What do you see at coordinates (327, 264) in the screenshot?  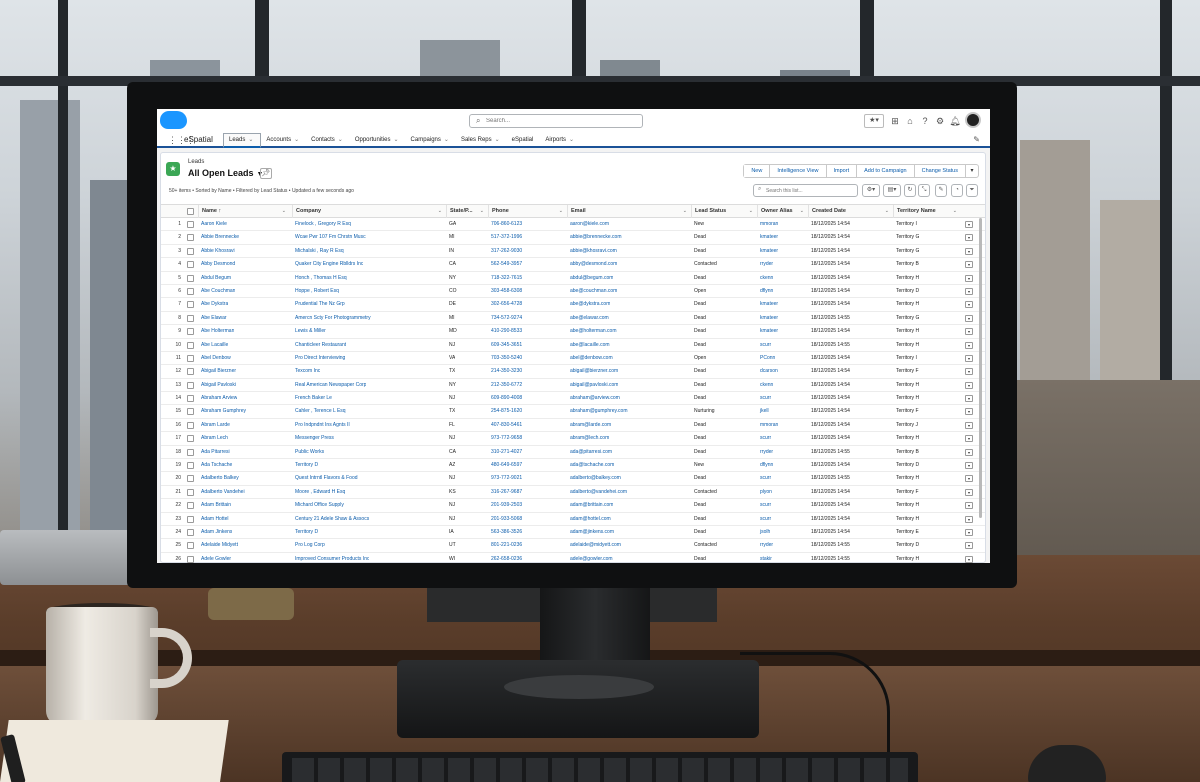 I see `company-link: Quaker City Engine Rblldrs Inc` at bounding box center [327, 264].